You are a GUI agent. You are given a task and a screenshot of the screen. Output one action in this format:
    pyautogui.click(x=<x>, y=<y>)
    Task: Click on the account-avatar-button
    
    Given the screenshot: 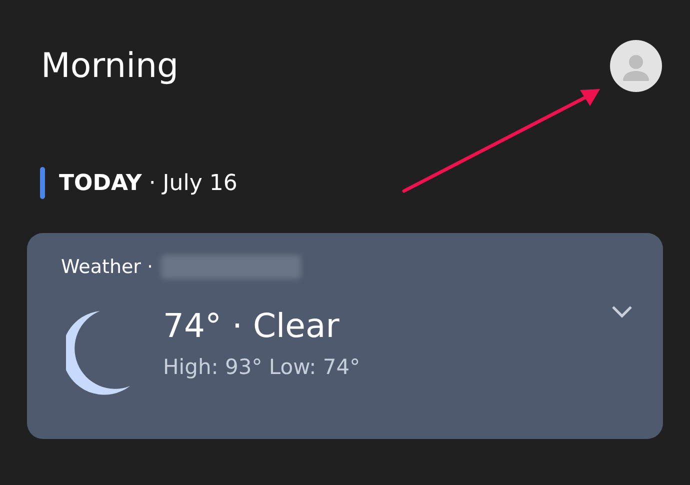 What is the action you would take?
    pyautogui.click(x=636, y=66)
    